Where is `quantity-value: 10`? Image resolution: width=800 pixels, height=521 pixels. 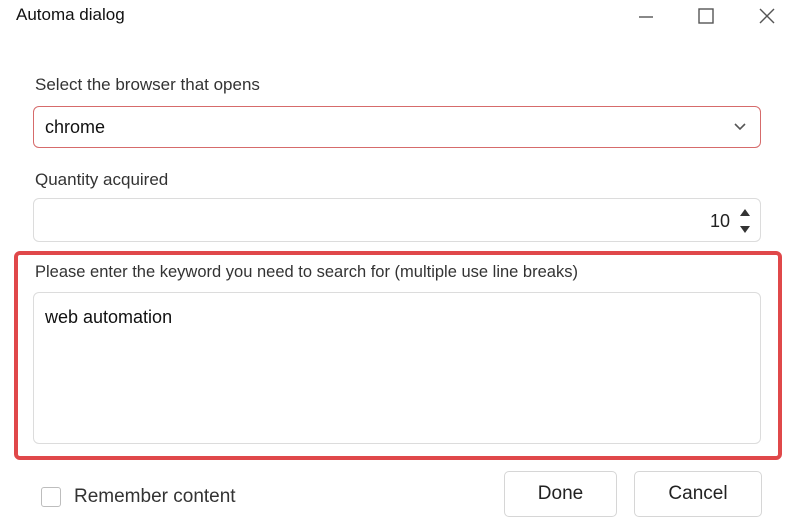
quantity-value: 10 is located at coordinates (719, 221).